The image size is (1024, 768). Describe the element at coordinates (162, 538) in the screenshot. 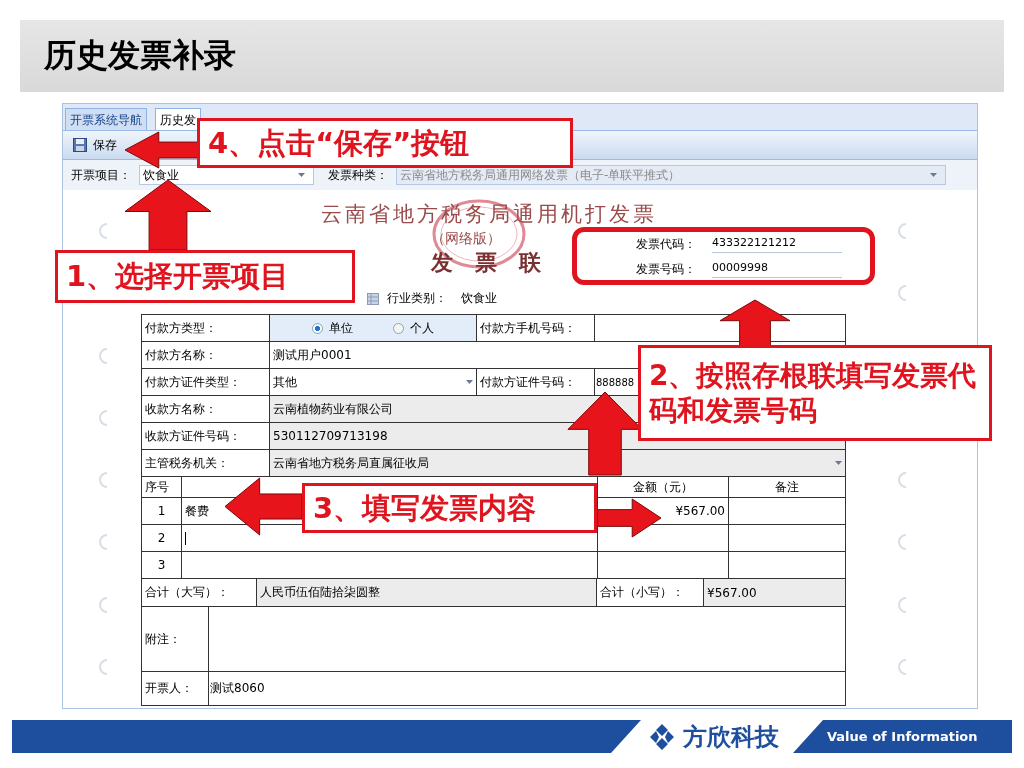

I see `table-cell: 2` at that location.